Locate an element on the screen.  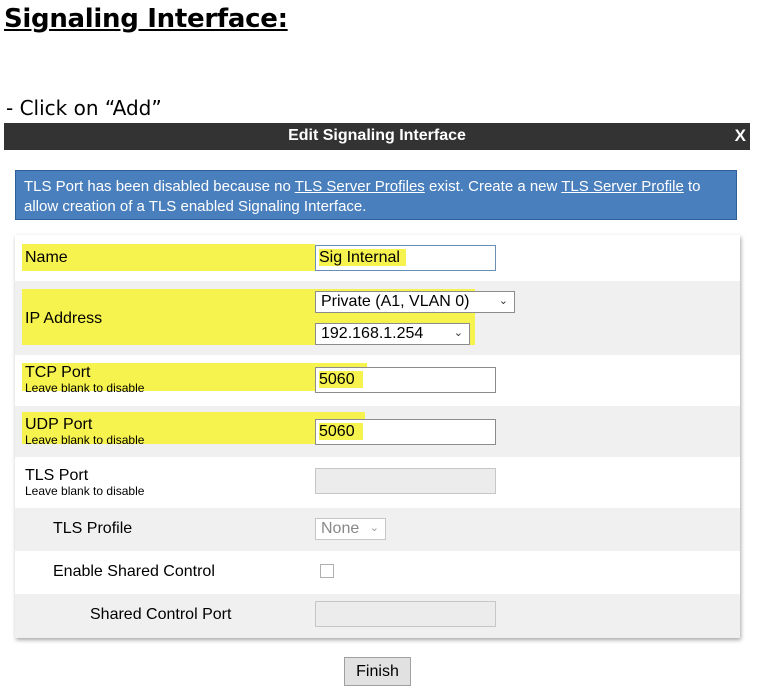
tls-port-hint: Leave blank to disable is located at coordinates (85, 491).